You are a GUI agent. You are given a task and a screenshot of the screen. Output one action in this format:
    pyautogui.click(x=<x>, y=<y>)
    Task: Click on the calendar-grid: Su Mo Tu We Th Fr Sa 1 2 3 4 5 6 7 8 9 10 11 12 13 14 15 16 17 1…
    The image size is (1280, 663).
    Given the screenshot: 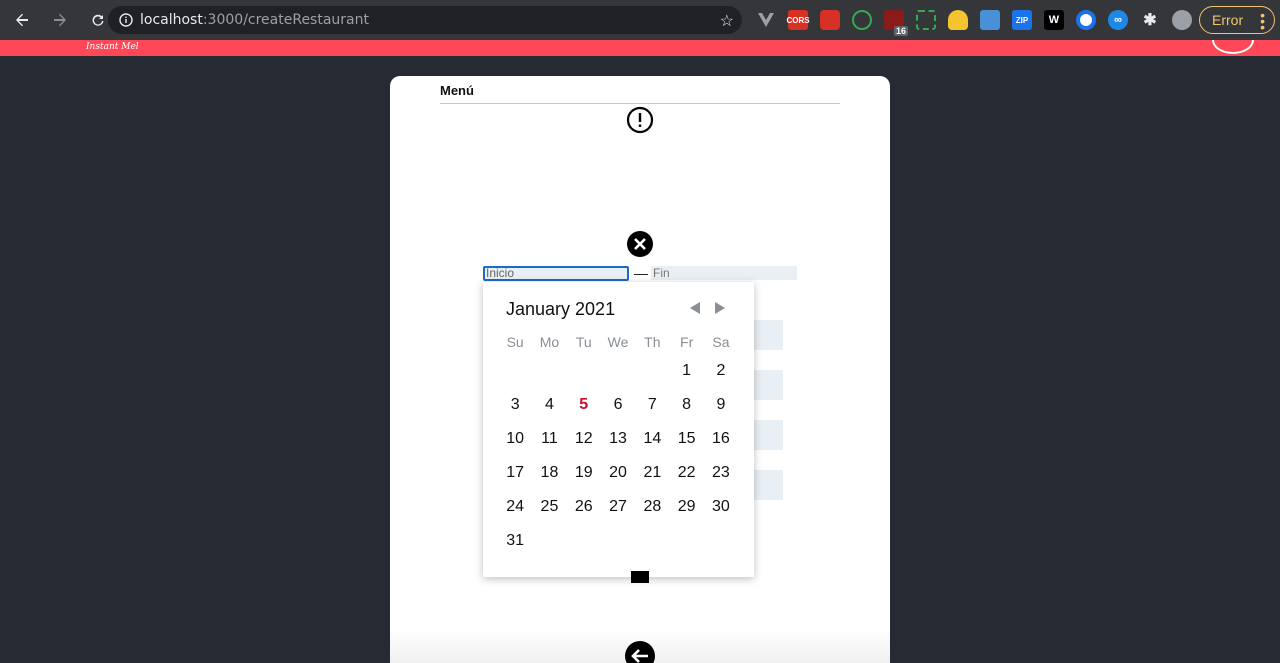 What is the action you would take?
    pyautogui.click(x=618, y=444)
    